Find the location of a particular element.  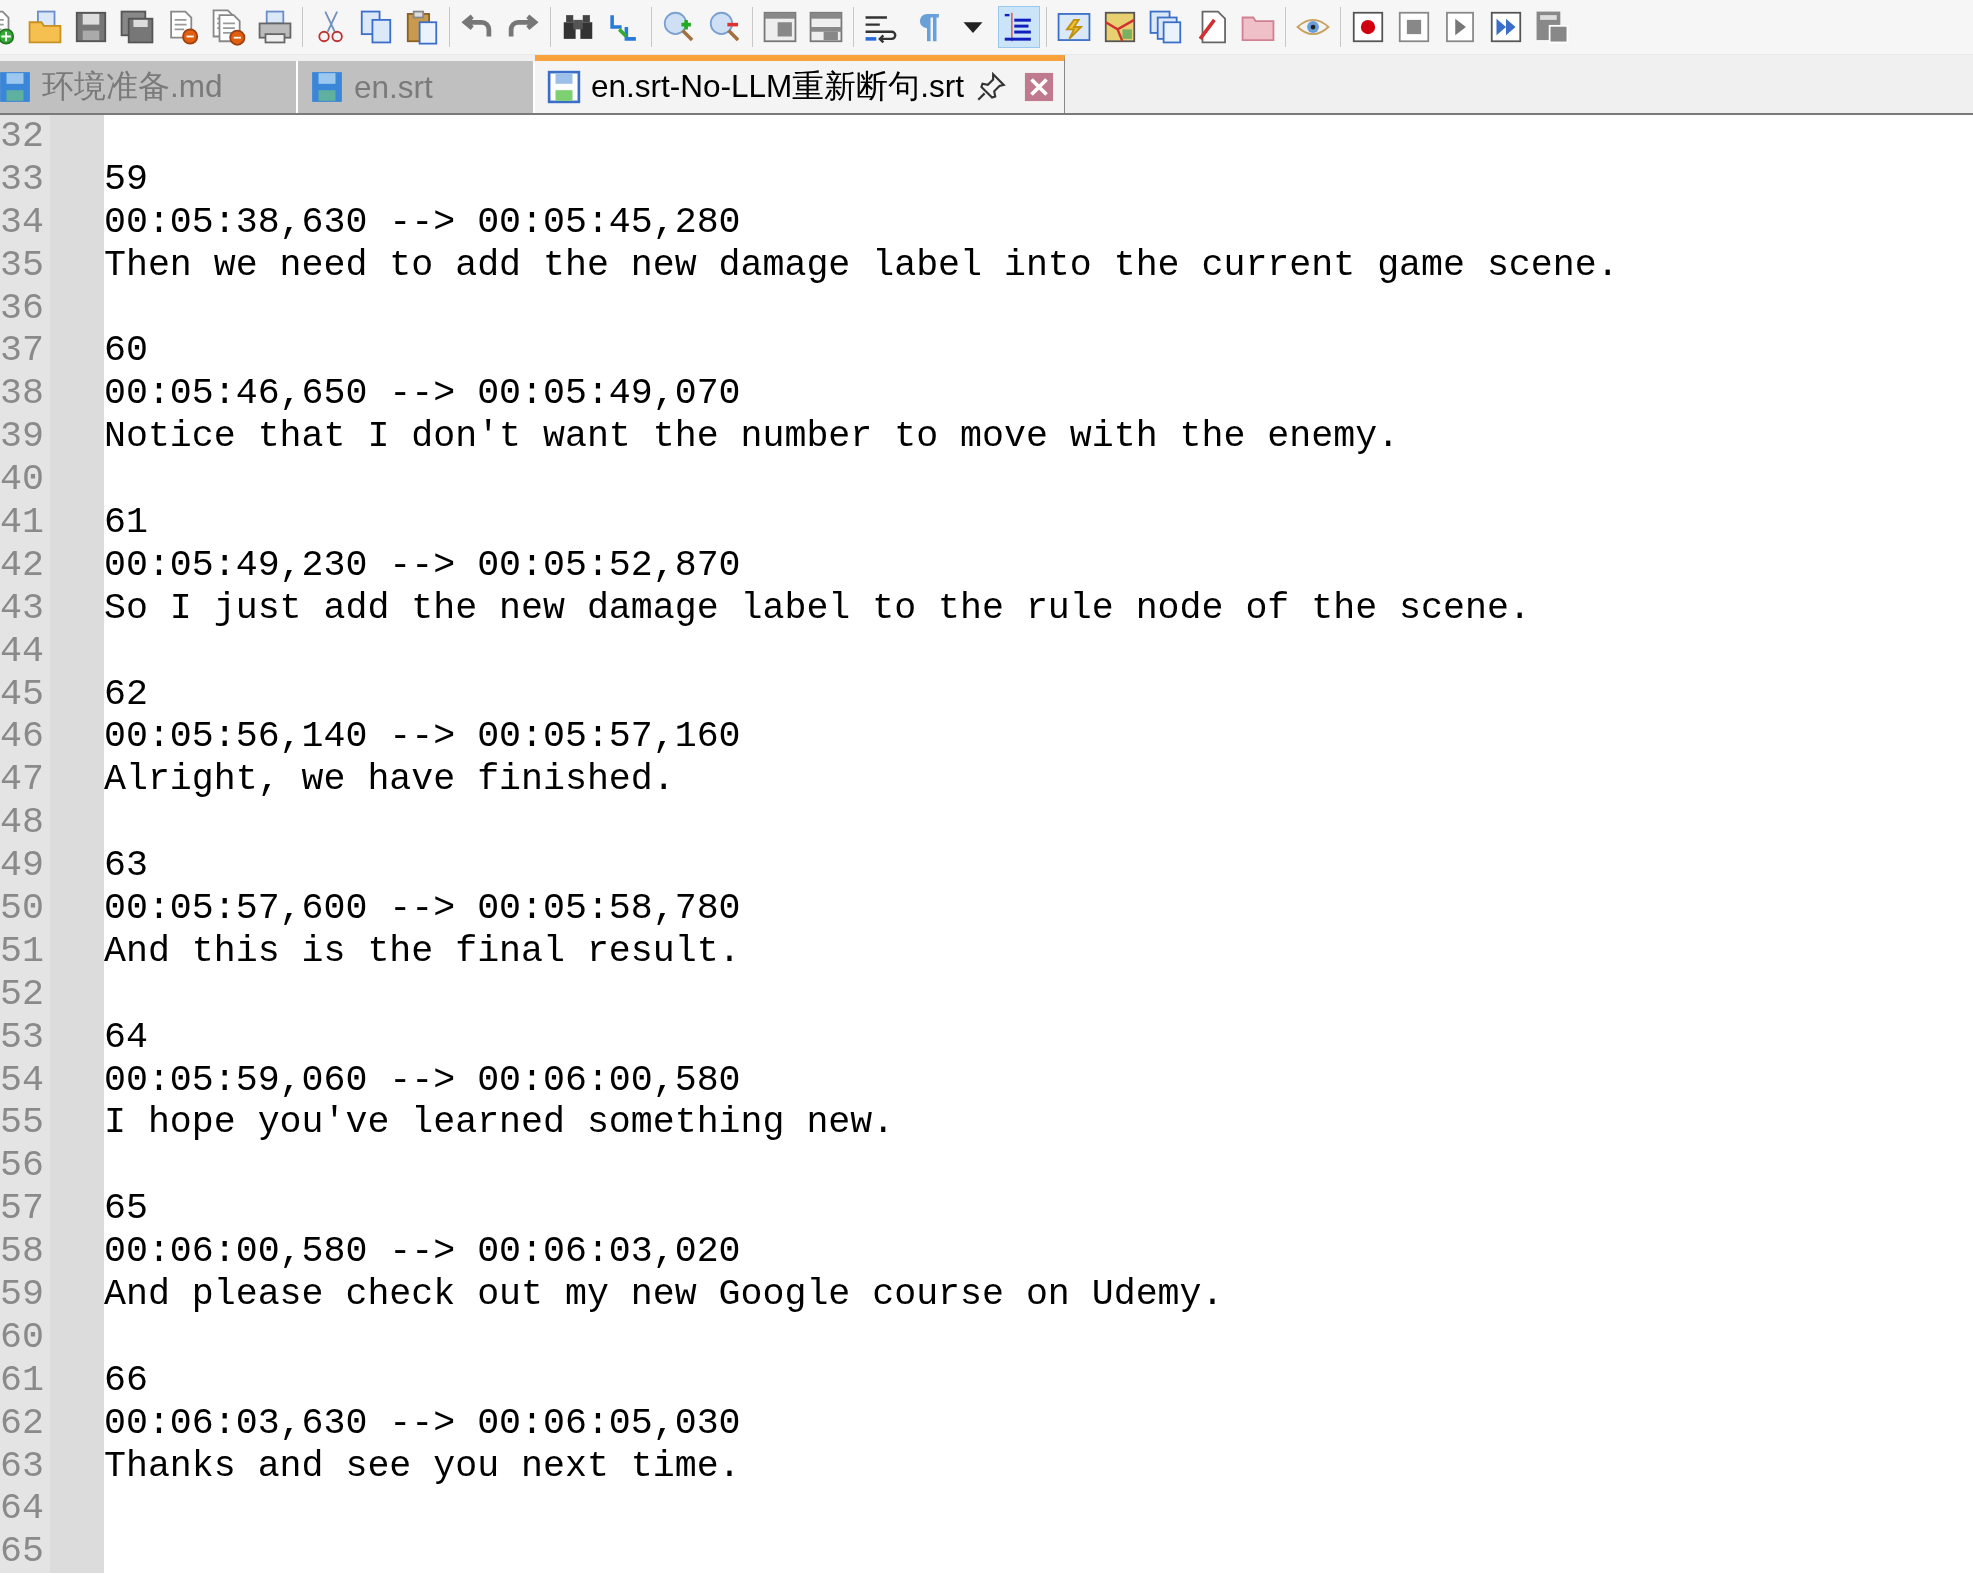

file-tab: 环境准备.md is located at coordinates (149, 87).